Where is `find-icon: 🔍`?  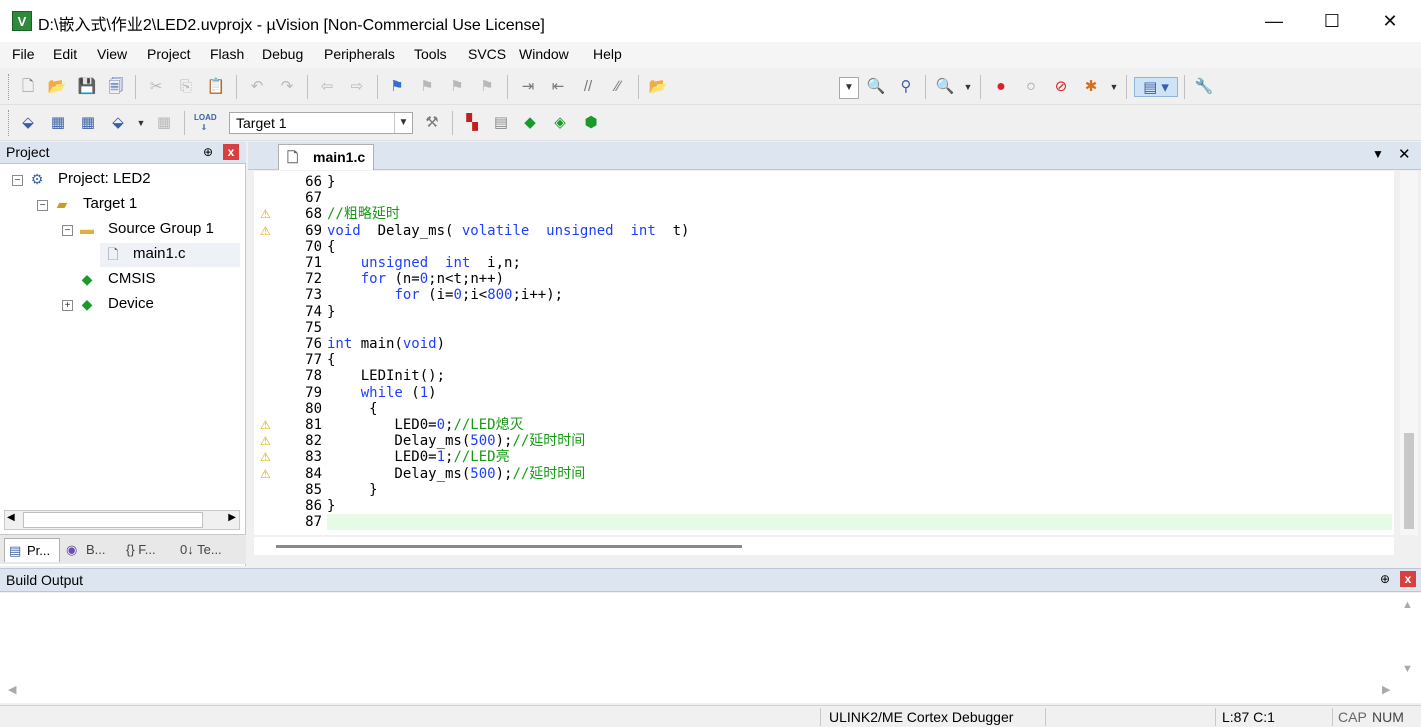
find-icon: 🔍 is located at coordinates (876, 87).